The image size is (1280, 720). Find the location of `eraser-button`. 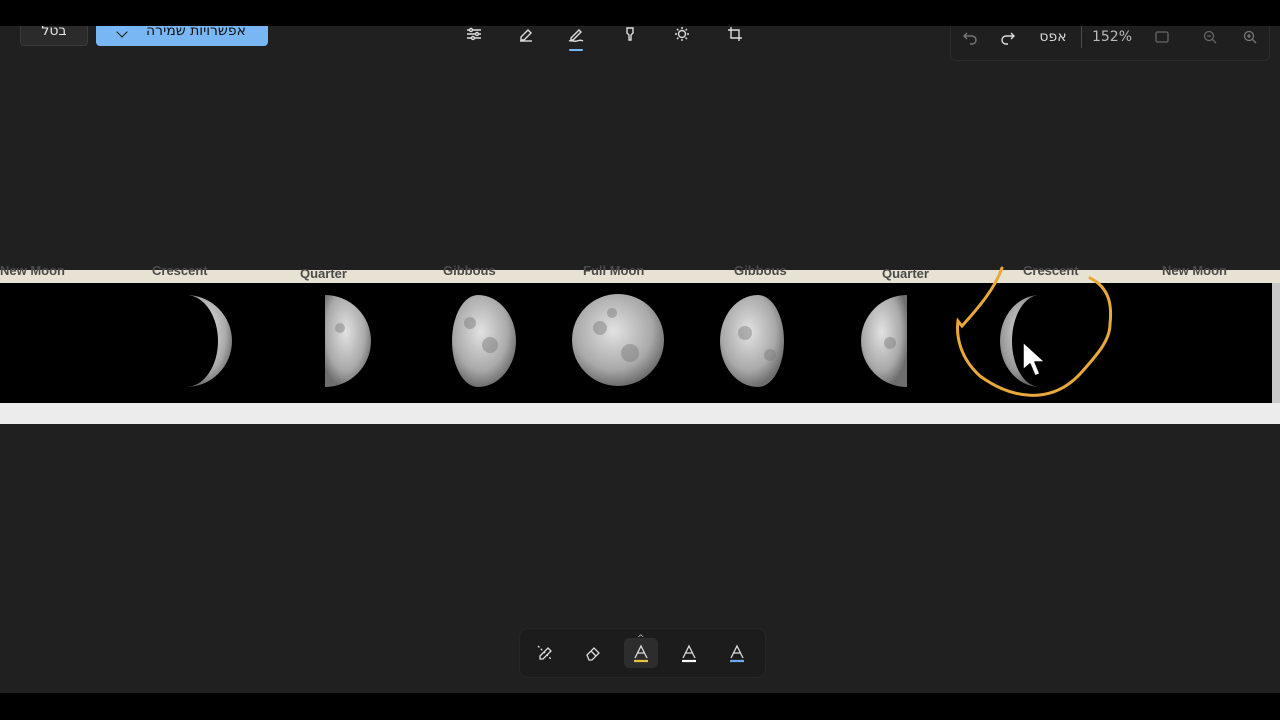

eraser-button is located at coordinates (593, 653).